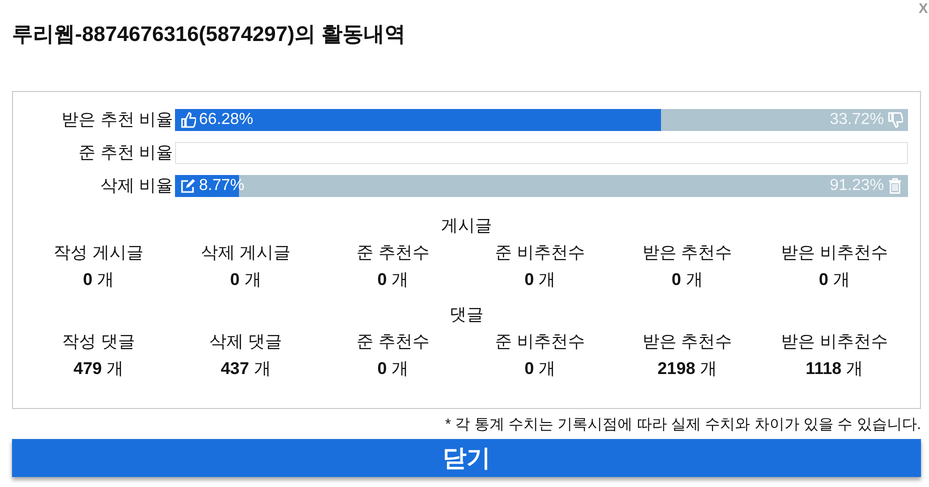  Describe the element at coordinates (466, 226) in the screenshot. I see `section-heading: 게시글` at that location.